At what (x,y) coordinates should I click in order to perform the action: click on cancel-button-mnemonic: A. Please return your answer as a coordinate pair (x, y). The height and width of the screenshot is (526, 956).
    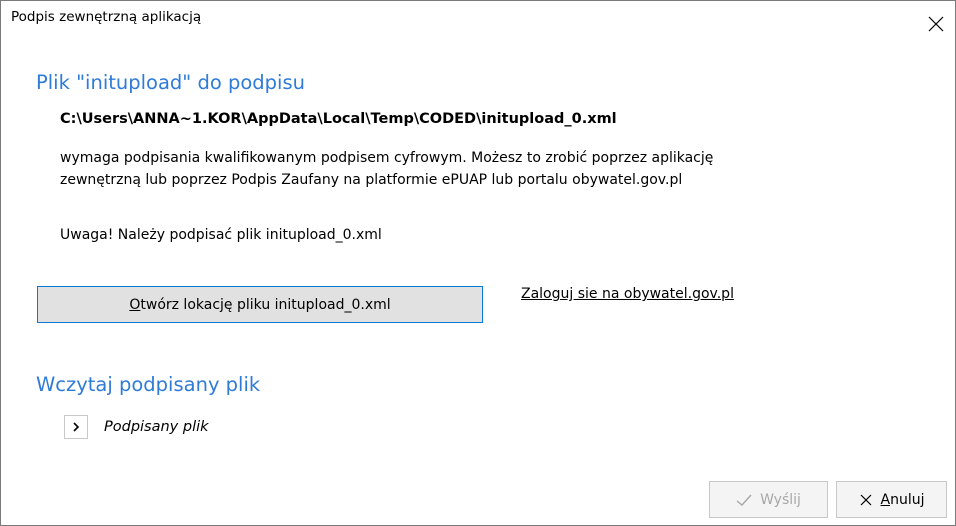
    Looking at the image, I should click on (885, 499).